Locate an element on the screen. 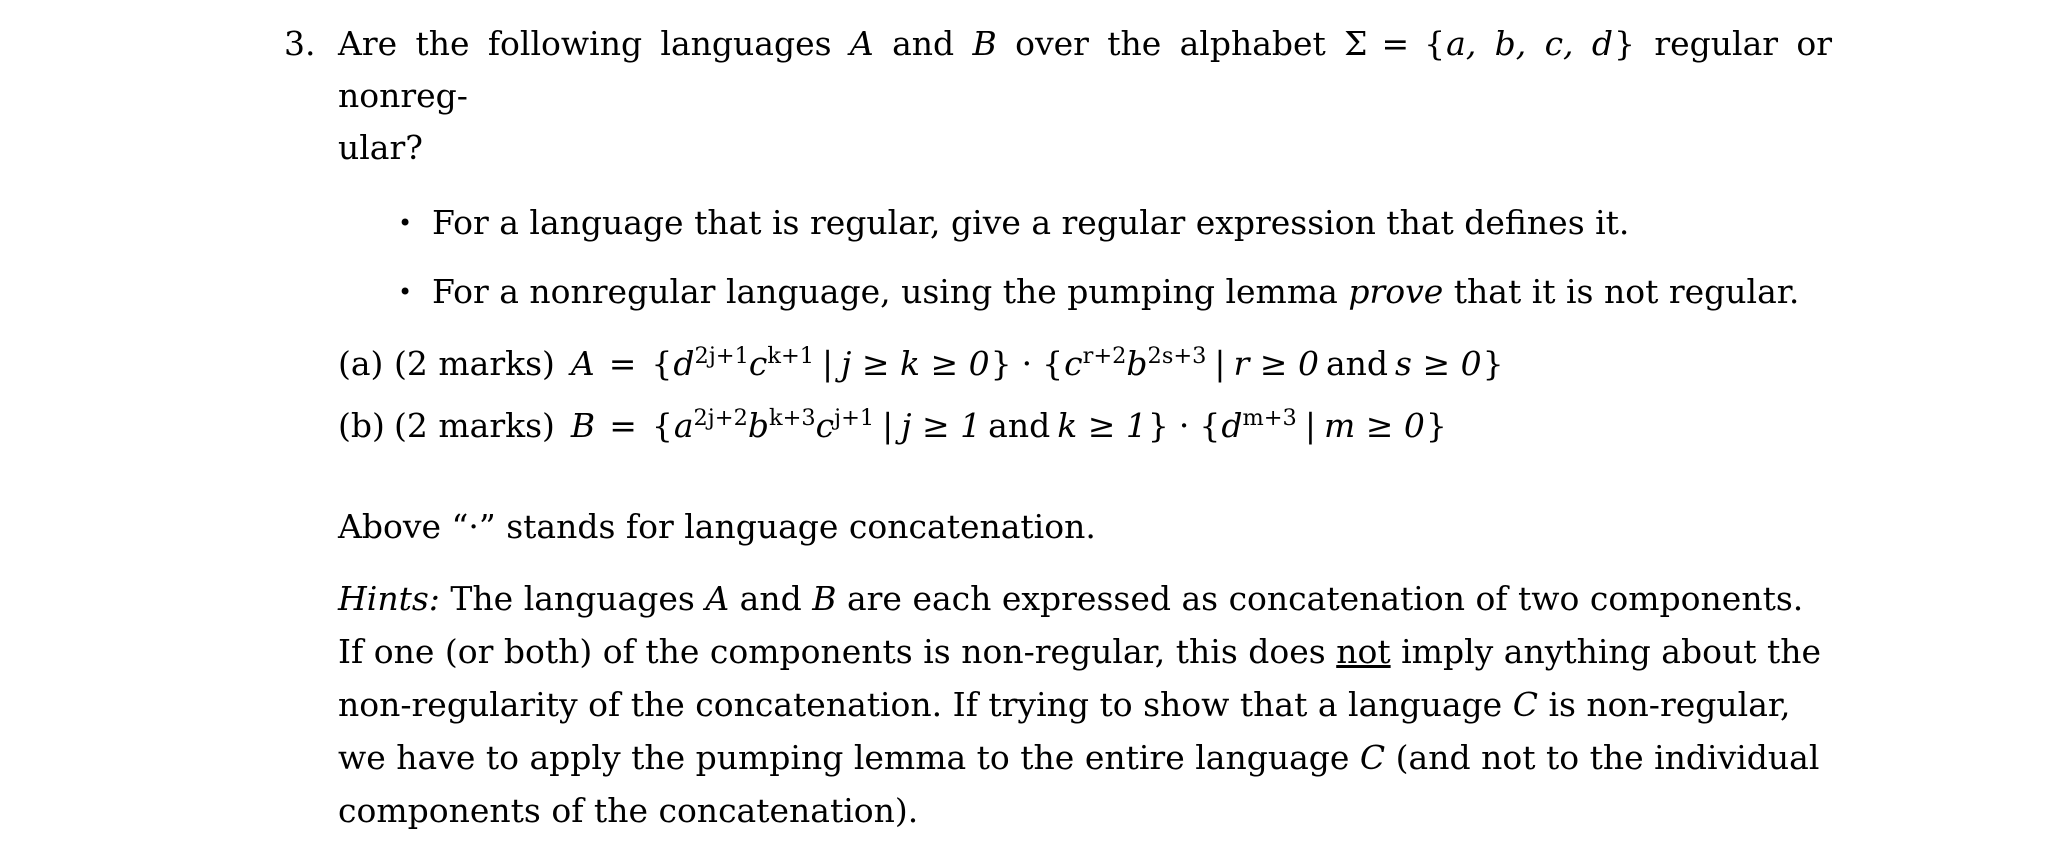 The height and width of the screenshot is (865, 2048). eq-b-equals: = is located at coordinates (623, 425).